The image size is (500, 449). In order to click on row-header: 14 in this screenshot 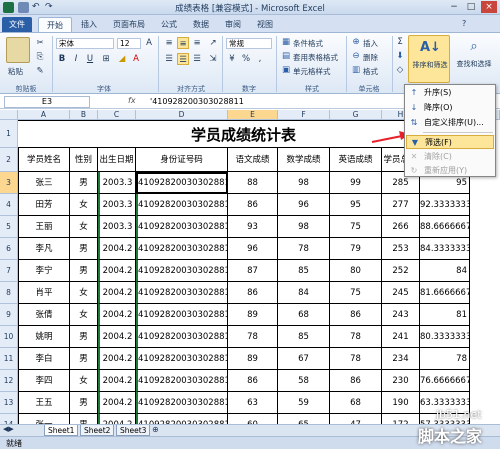, I will do `click(9, 419)`.